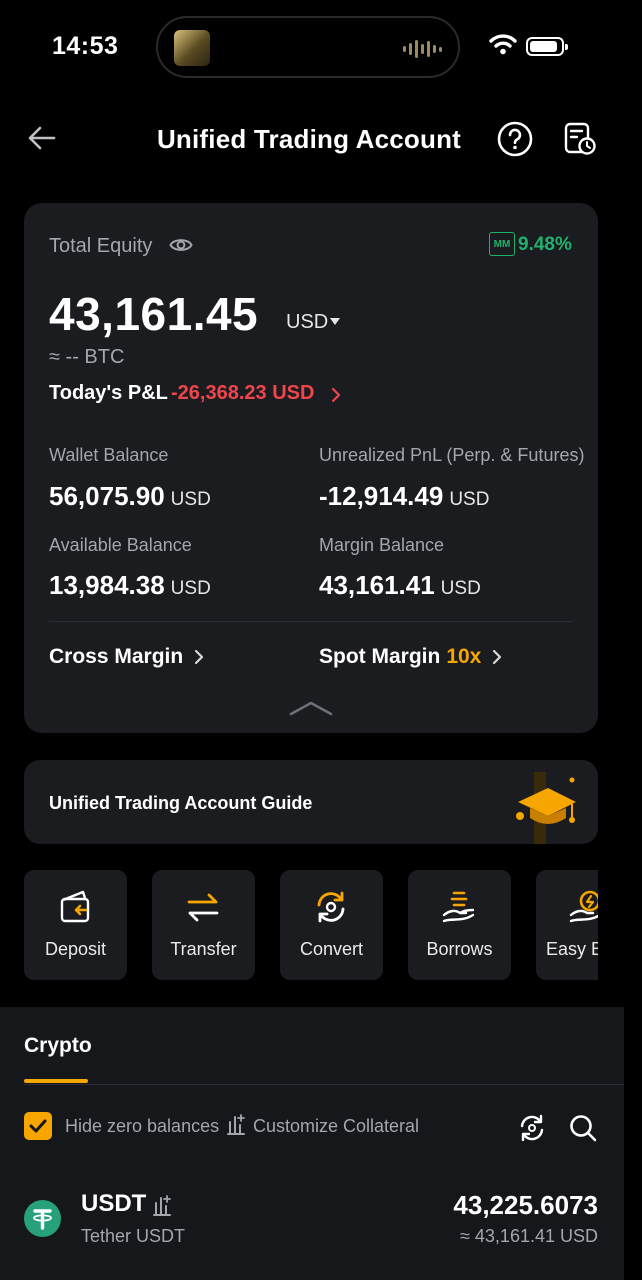  What do you see at coordinates (309, 139) in the screenshot?
I see `page-title: Unified Trading Account` at bounding box center [309, 139].